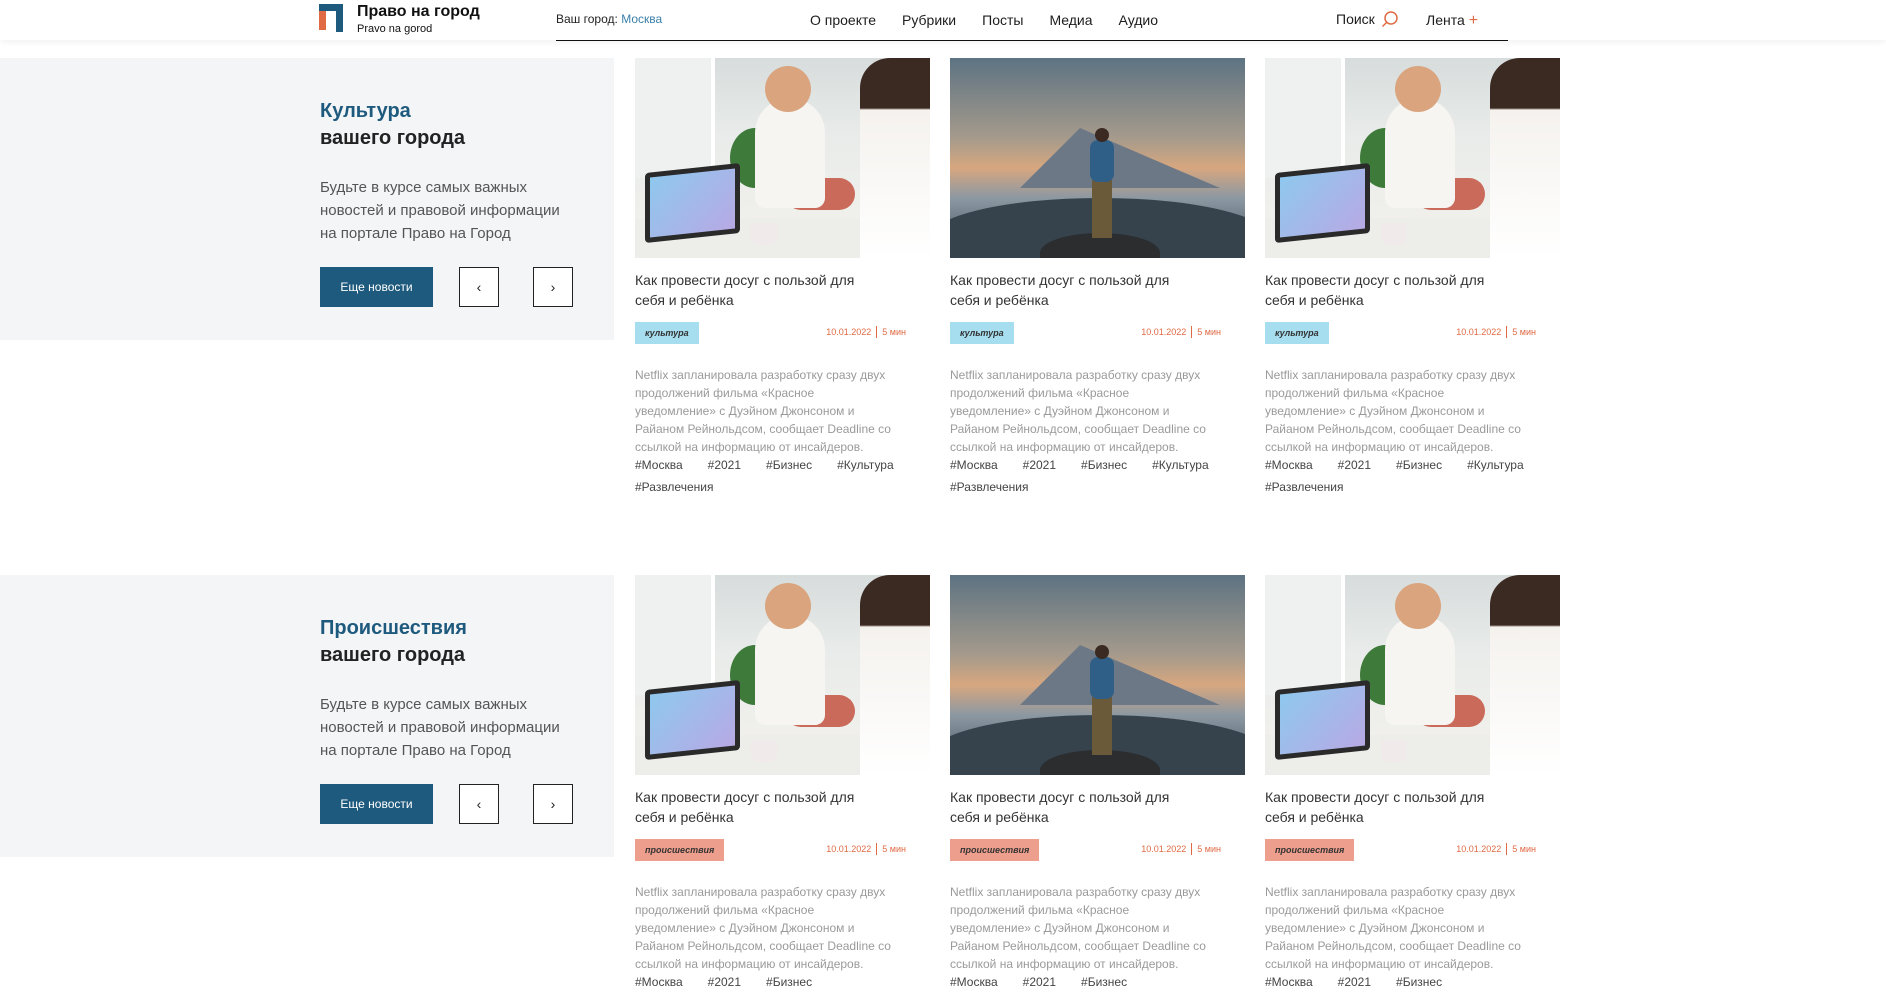  Describe the element at coordinates (929, 20) in the screenshot. I see `nav-item-rubrics: Рубрики` at that location.